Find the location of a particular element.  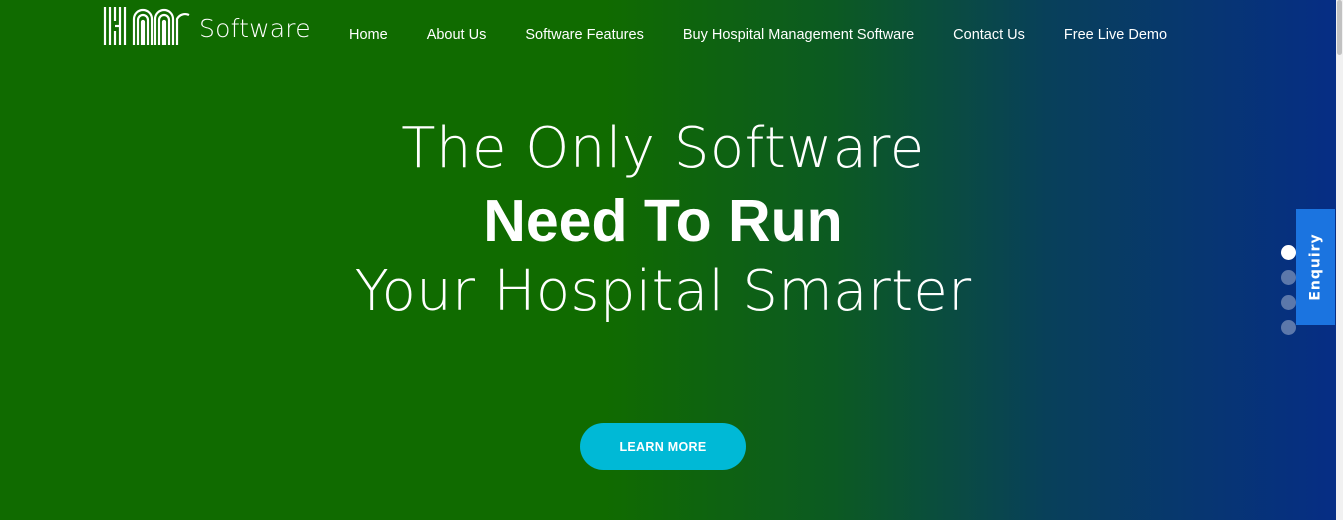

enquiry-label: Enquiry is located at coordinates (1315, 267).